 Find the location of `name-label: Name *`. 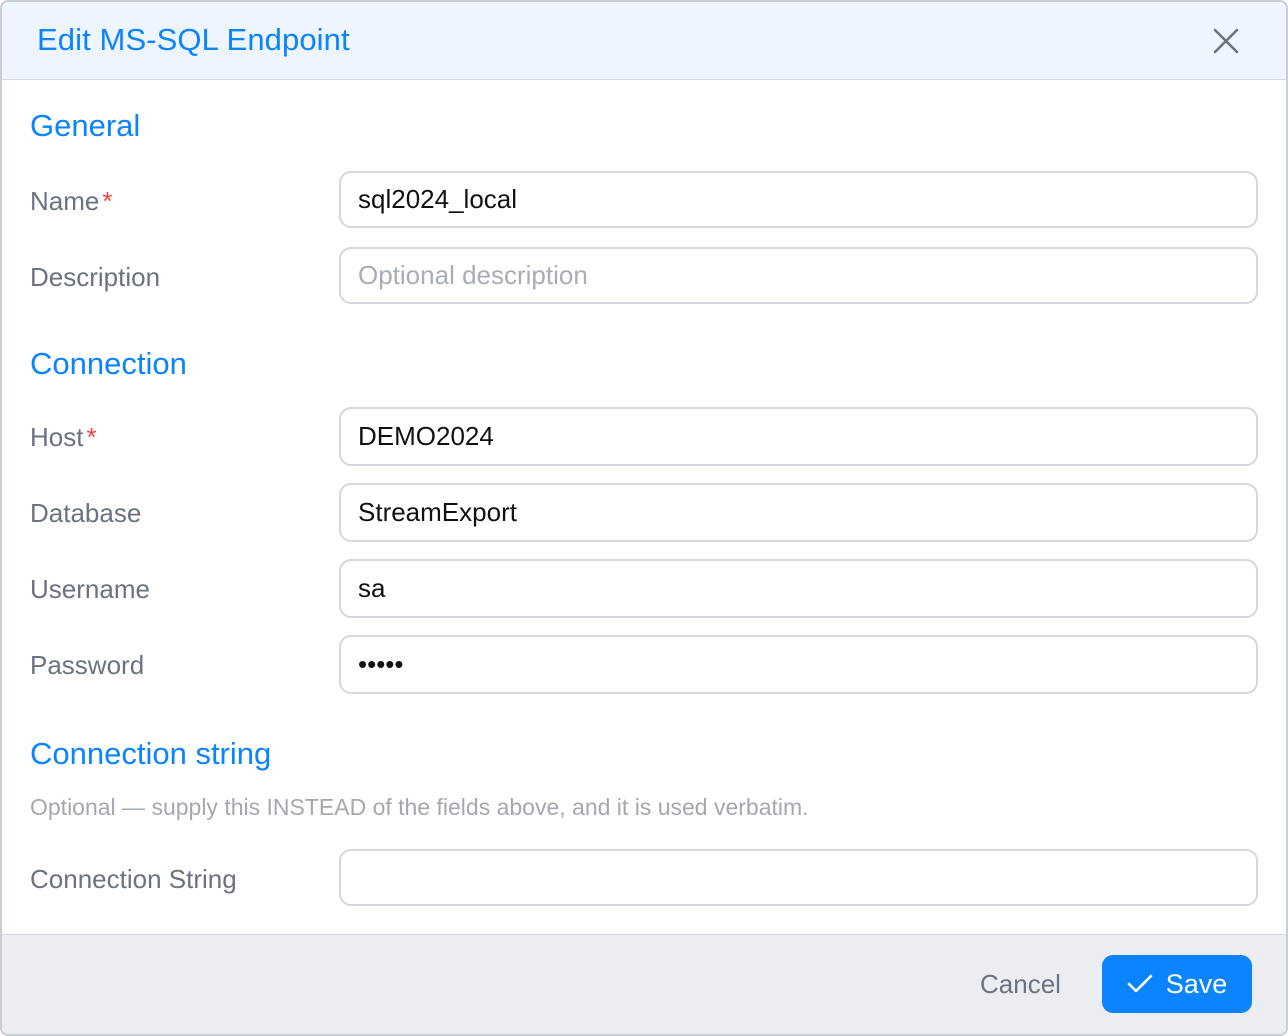

name-label: Name * is located at coordinates (71, 201).